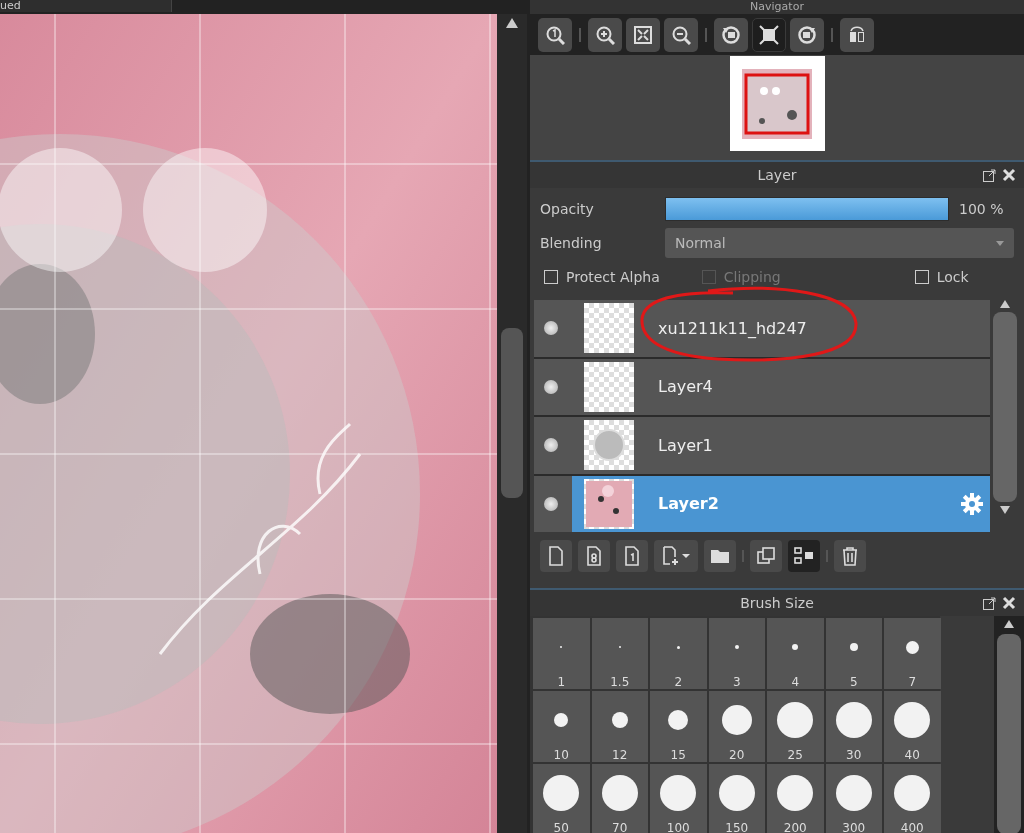 This screenshot has width=1024, height=833. What do you see at coordinates (762, 328) in the screenshot?
I see `layer-row: xu1211k11_hd247` at bounding box center [762, 328].